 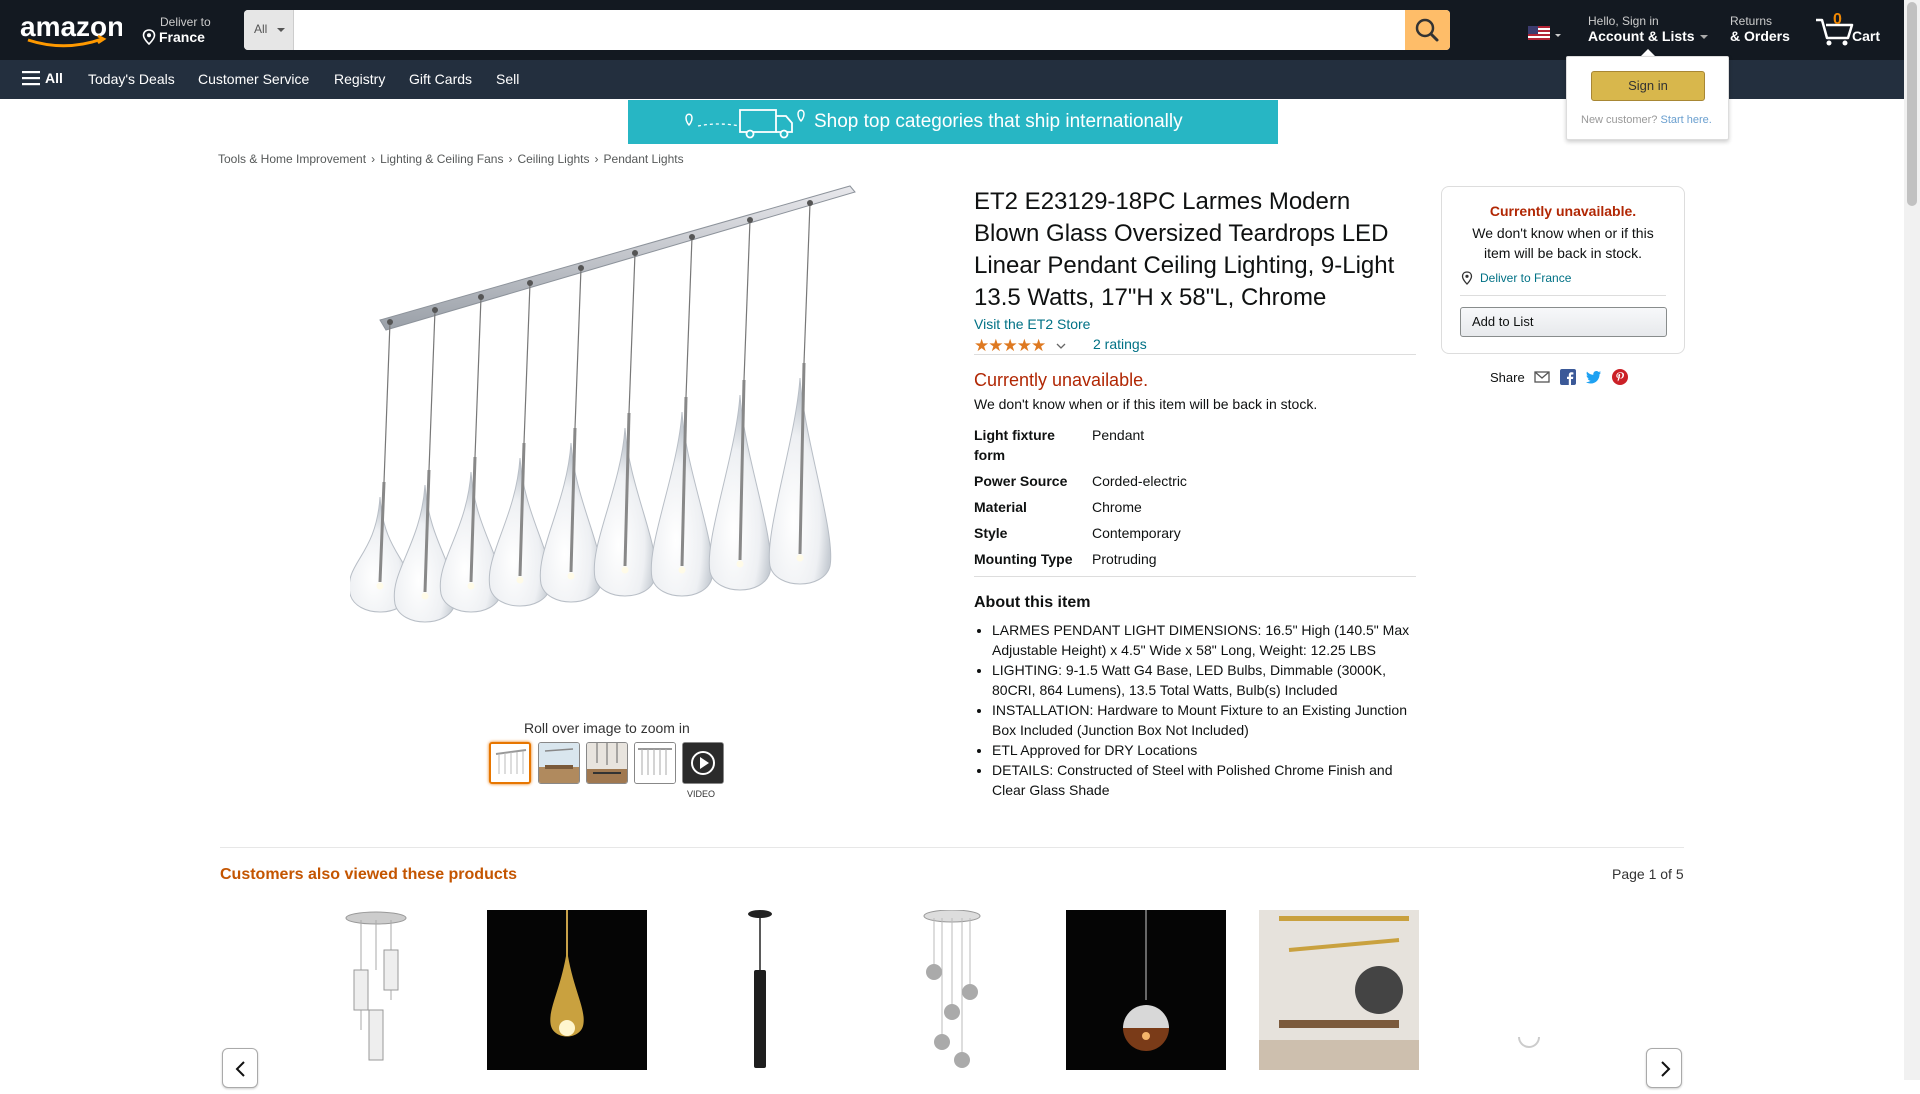 I want to click on deliver-to-button: Deliver to France, so click(x=176, y=30).